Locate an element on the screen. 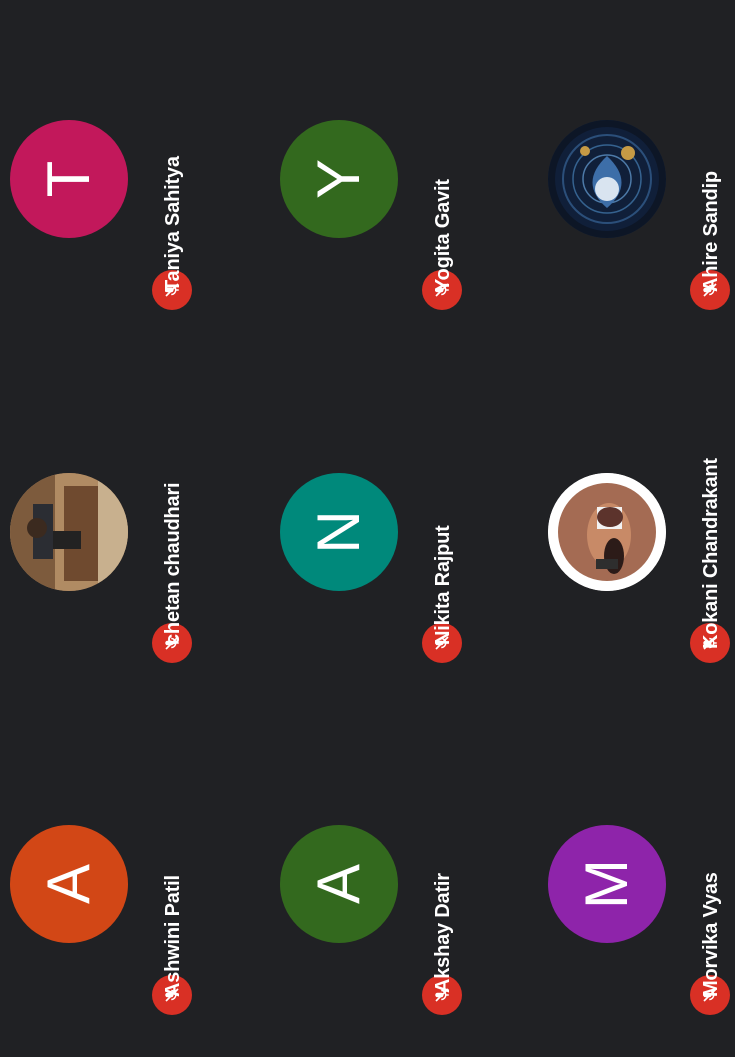 The width and height of the screenshot is (735, 1057). avatar-initial: T is located at coordinates (68, 179).